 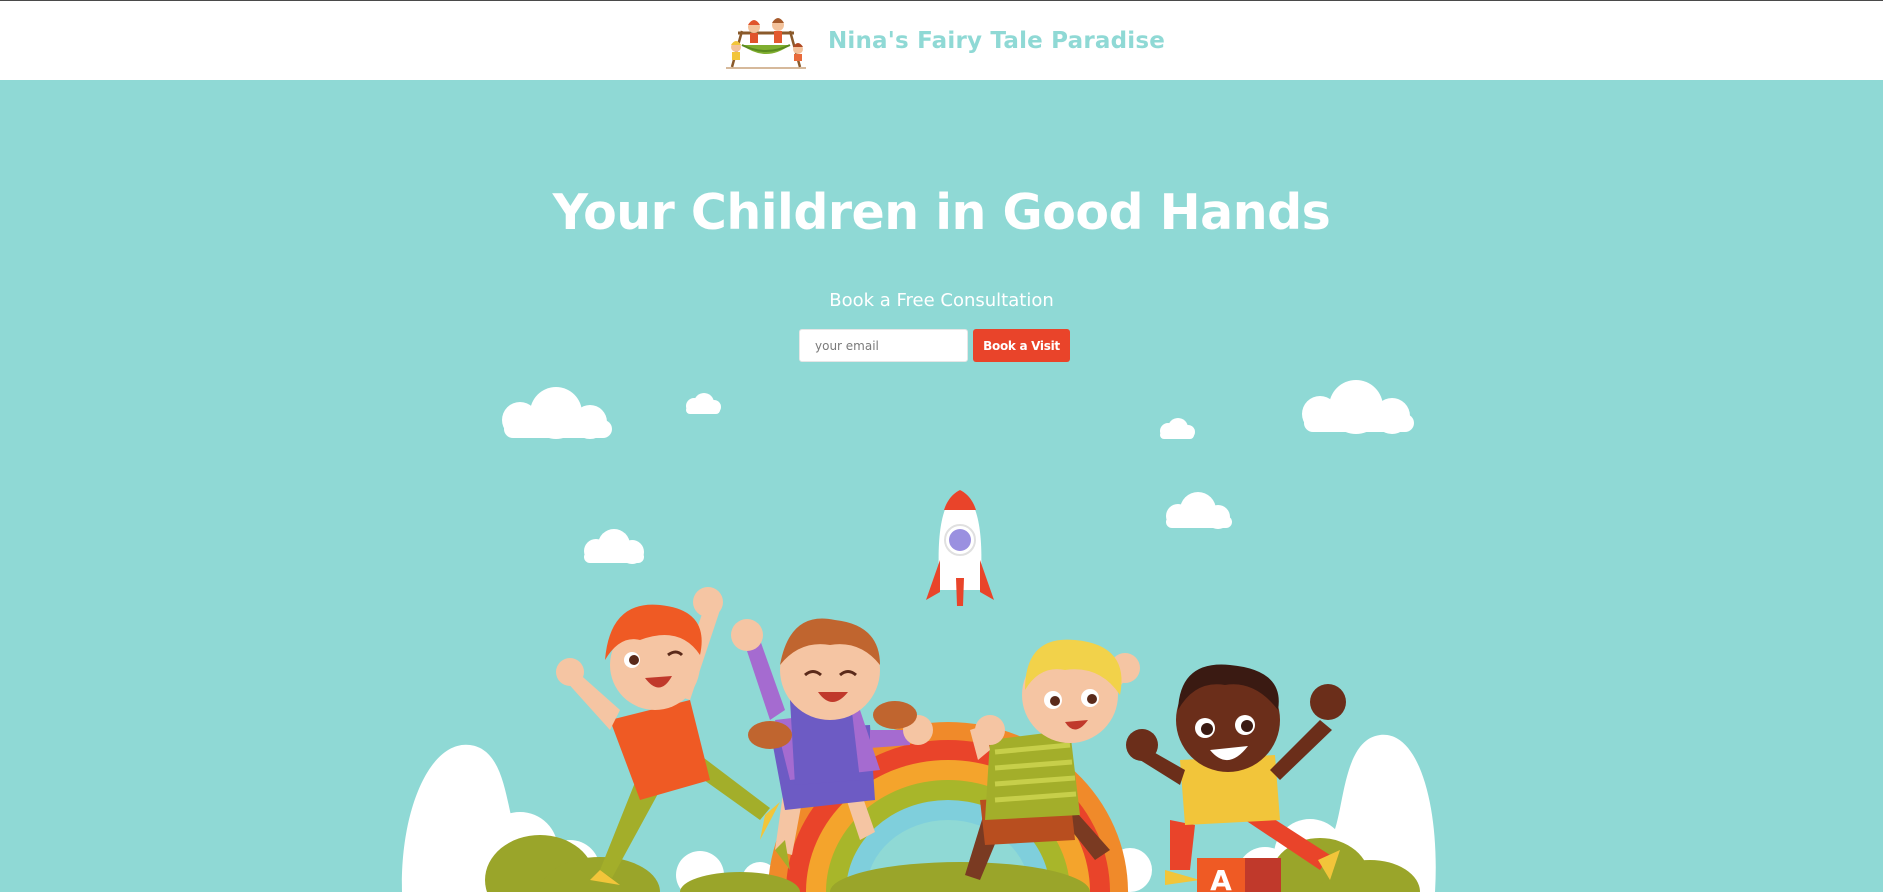 I want to click on swing-kids-logo-icon, so click(x=765, y=43).